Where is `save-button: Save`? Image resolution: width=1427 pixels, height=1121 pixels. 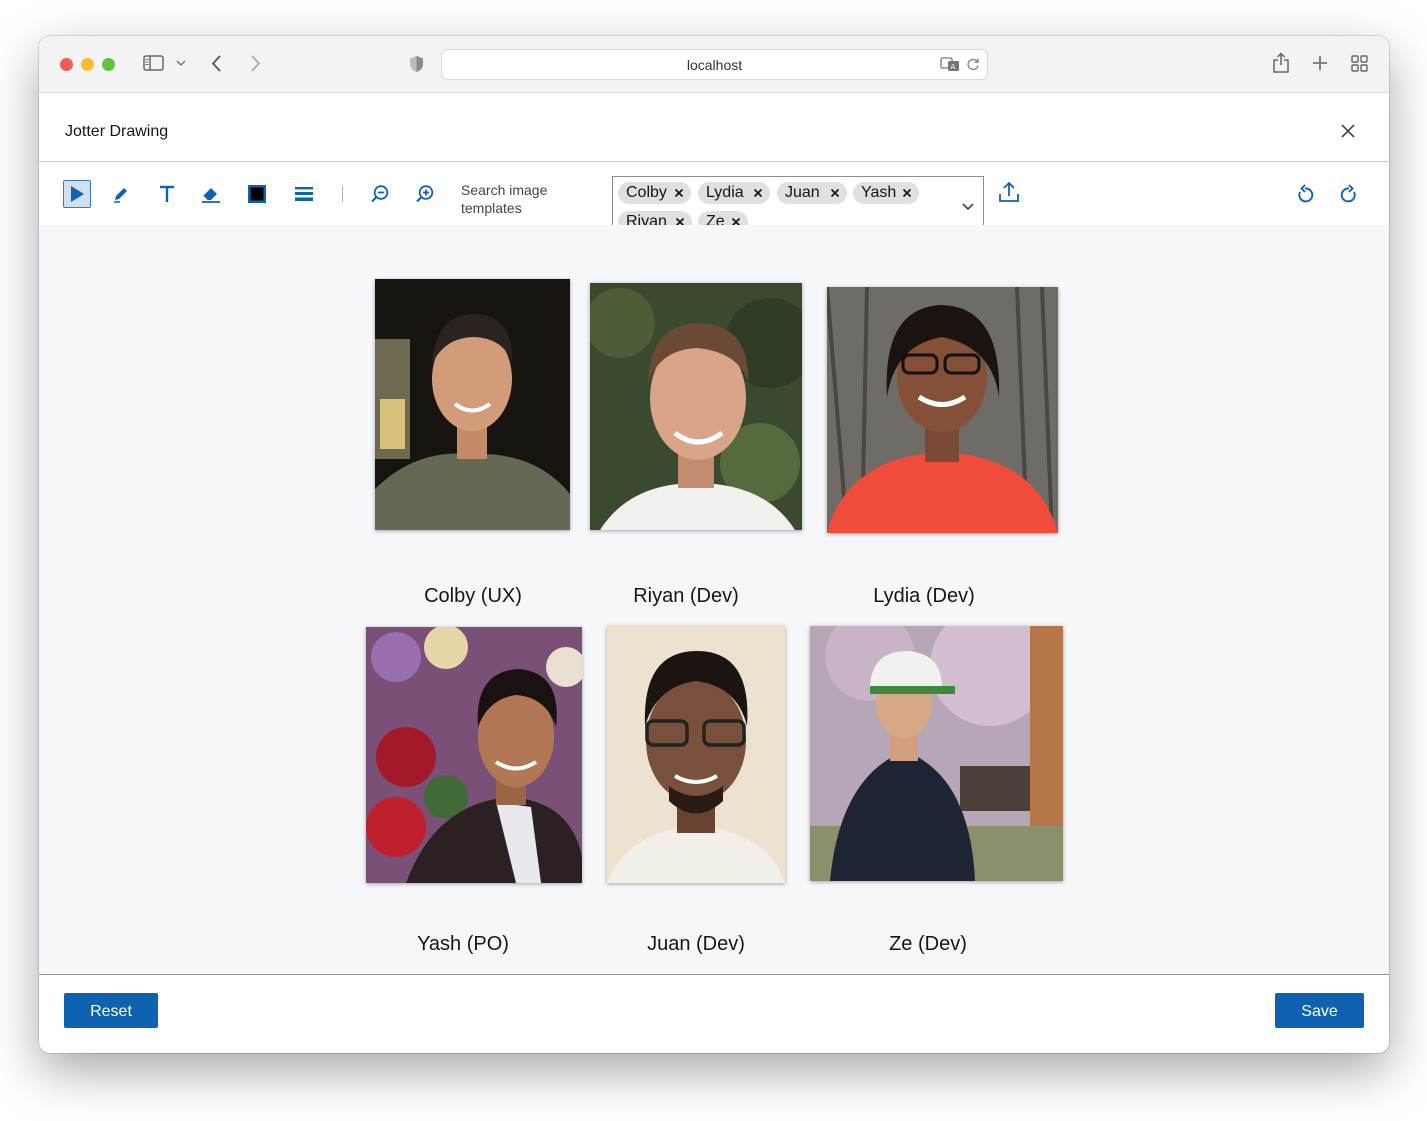
save-button: Save is located at coordinates (1319, 1010).